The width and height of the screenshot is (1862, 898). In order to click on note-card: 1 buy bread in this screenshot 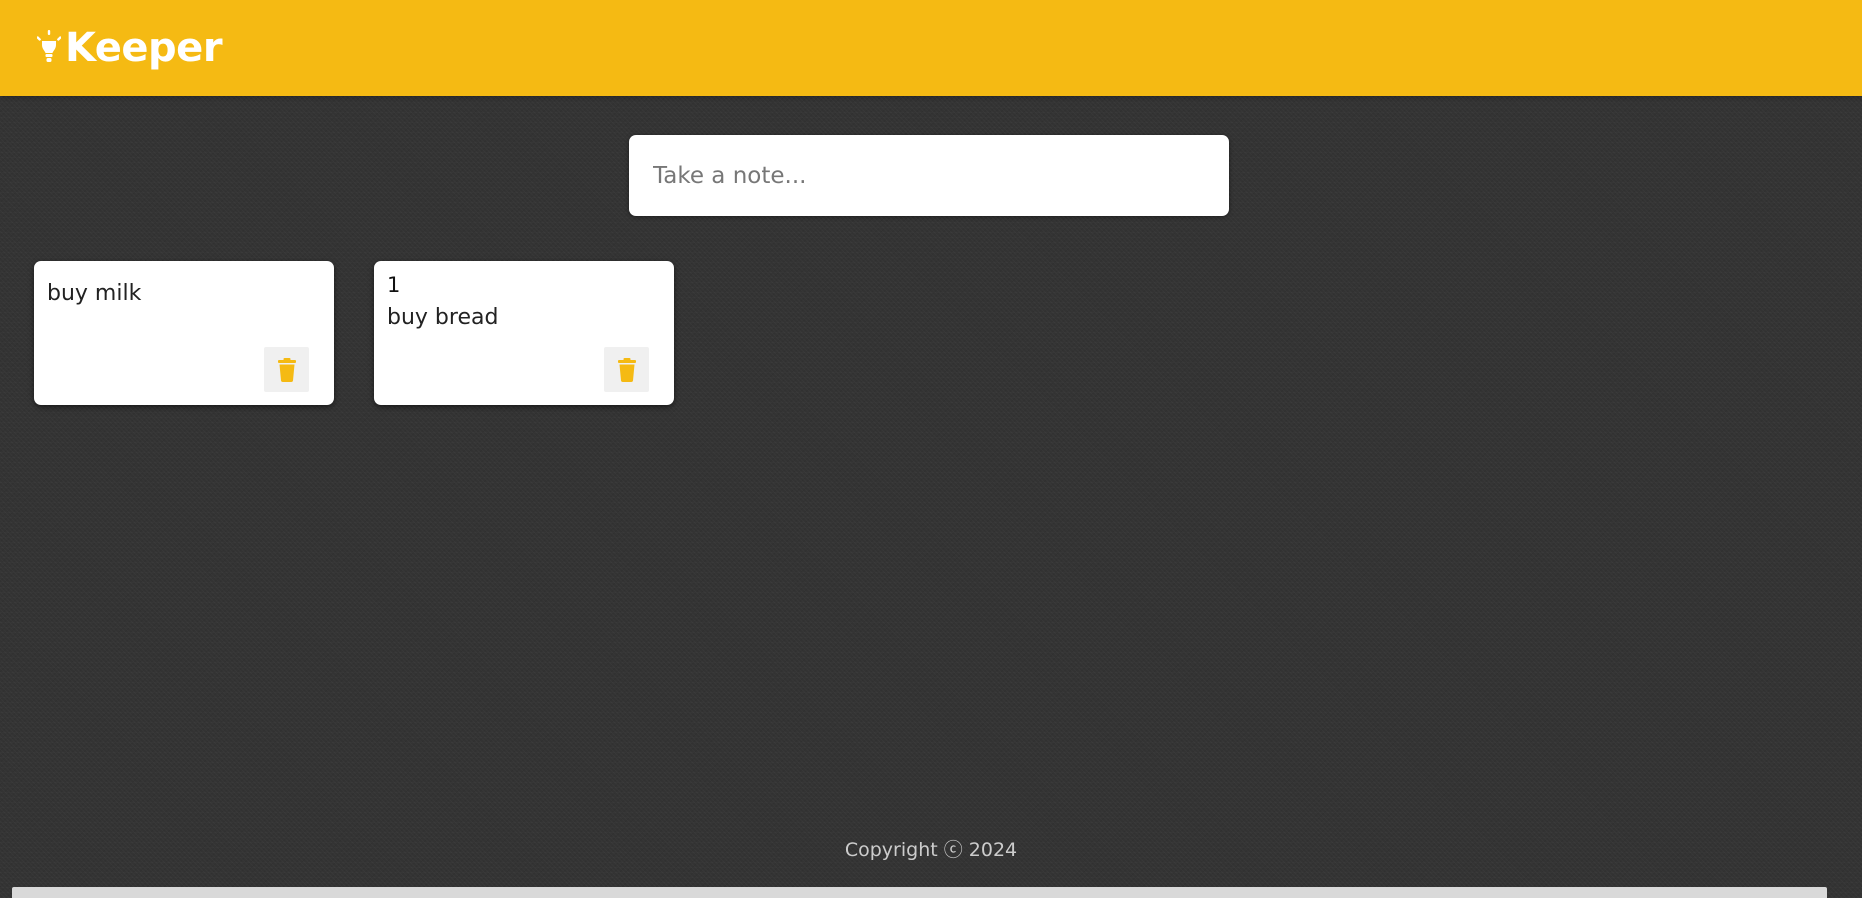, I will do `click(524, 333)`.